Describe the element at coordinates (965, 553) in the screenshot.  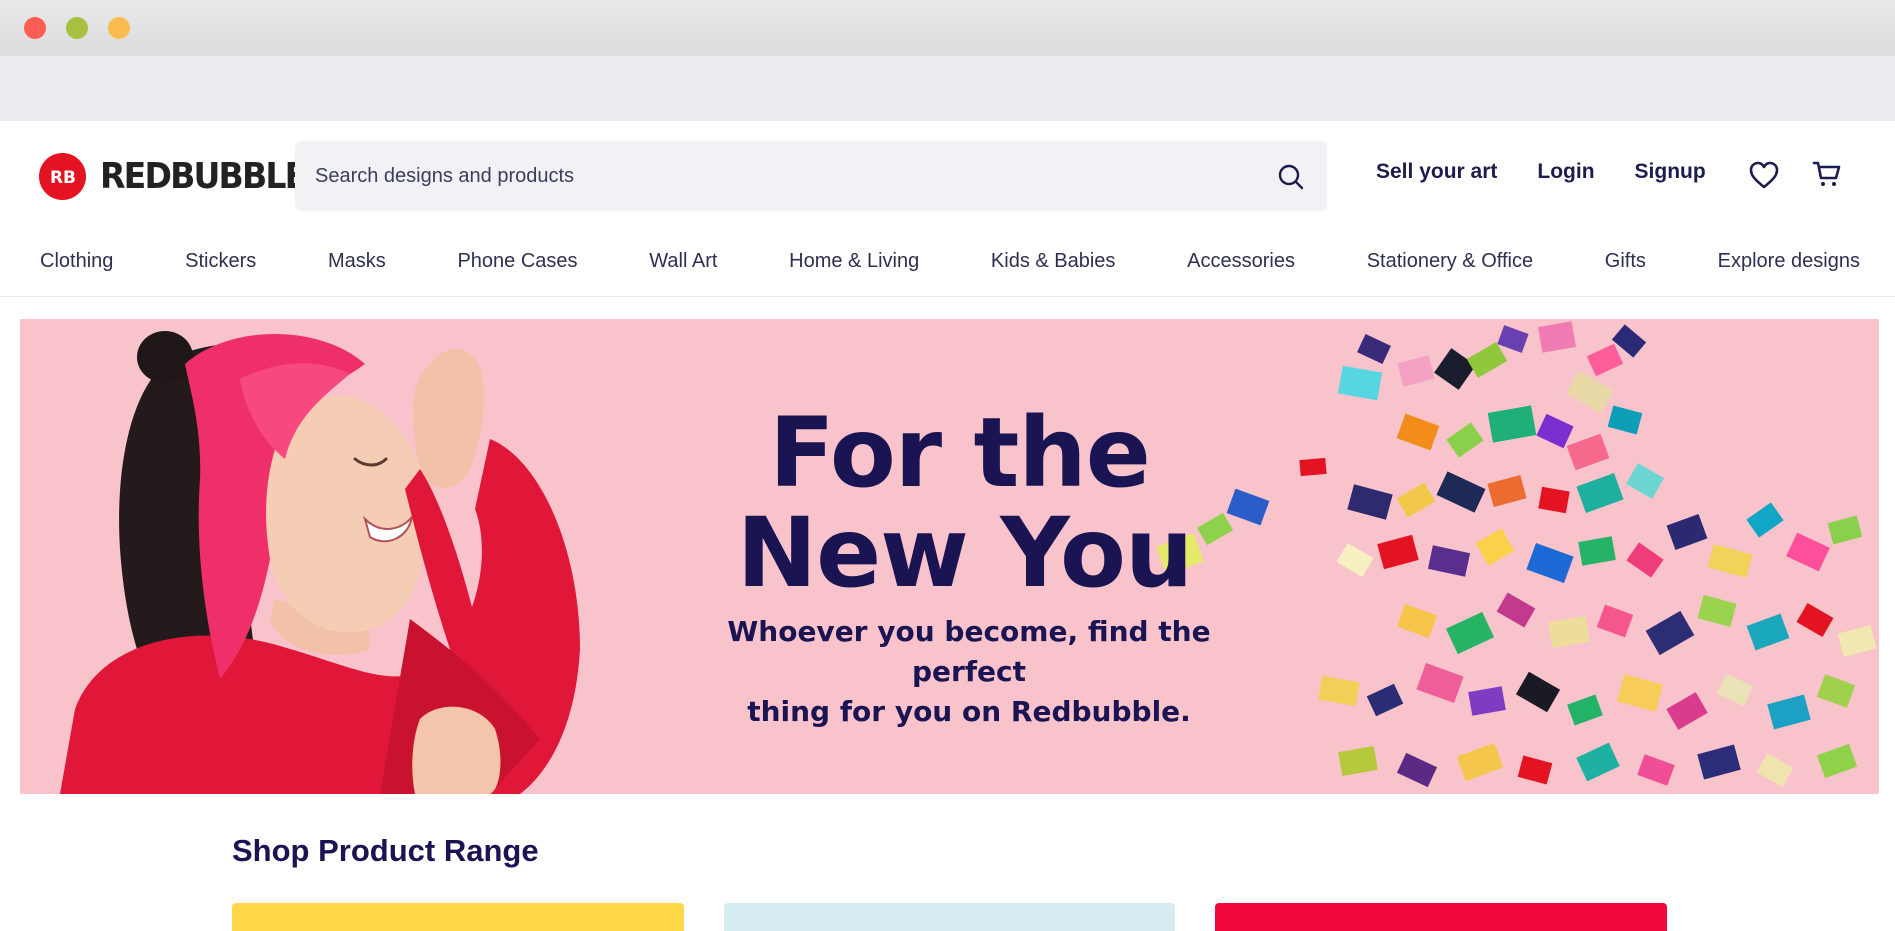
I see `hero-title-line2: New You` at that location.